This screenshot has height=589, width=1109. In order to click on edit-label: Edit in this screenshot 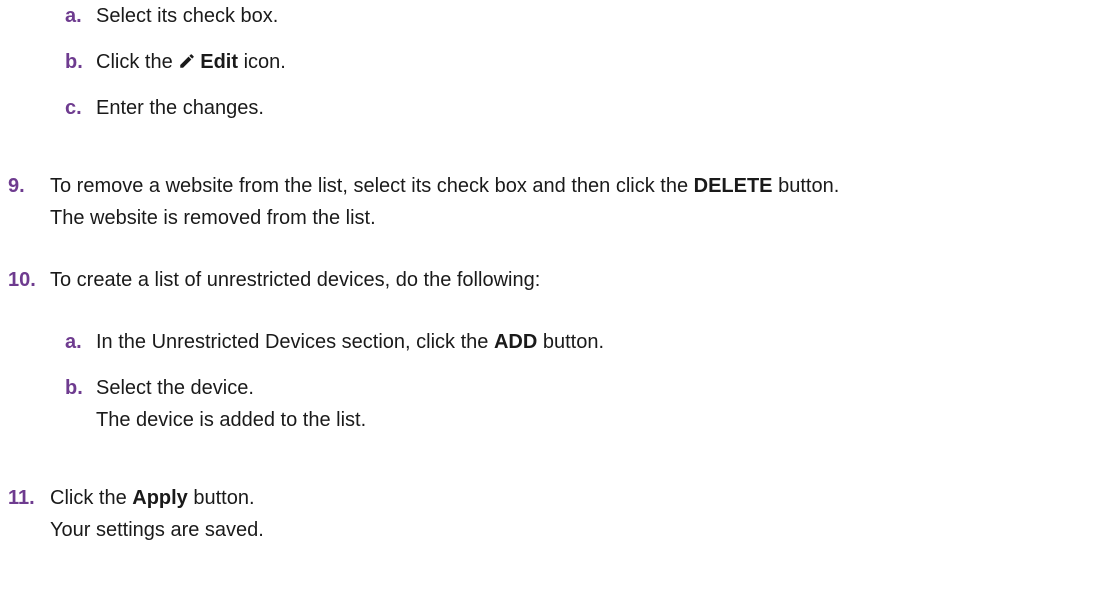, I will do `click(219, 62)`.